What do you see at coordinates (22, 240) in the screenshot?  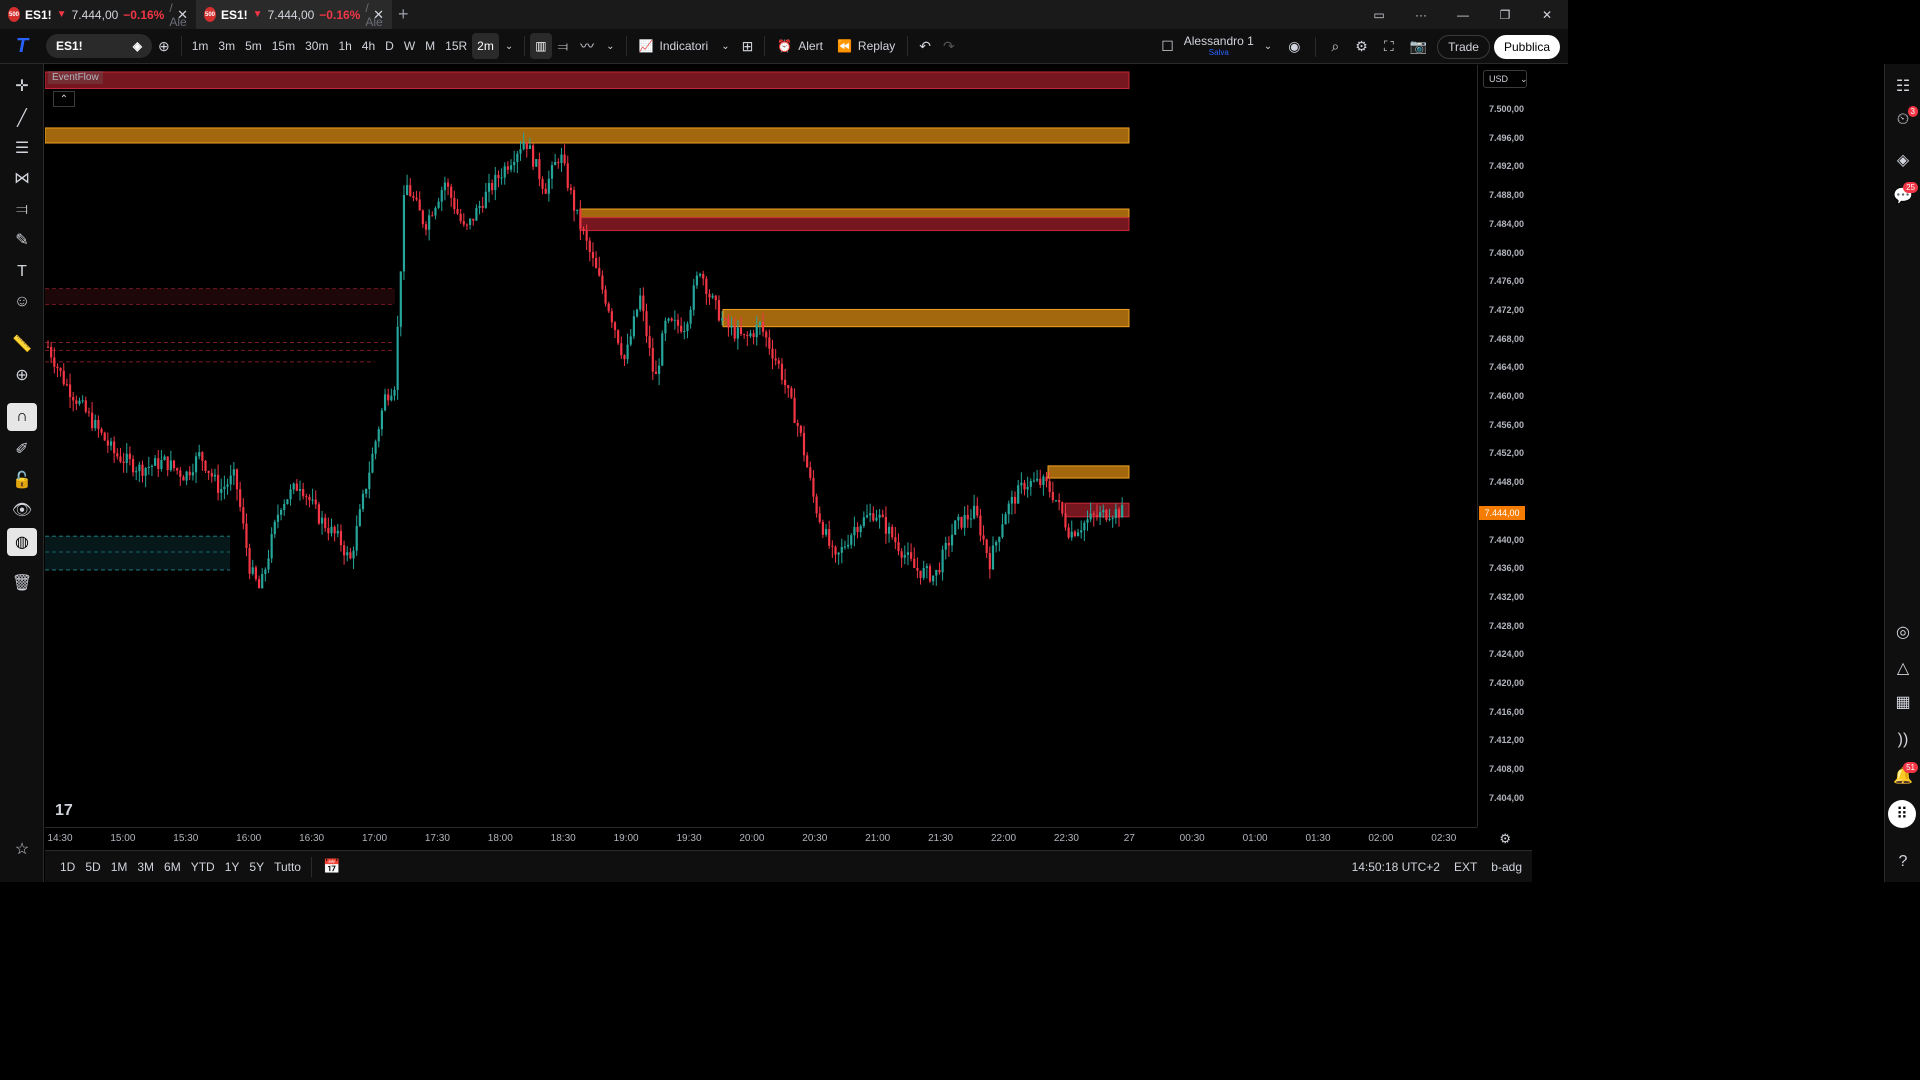 I see `brush-icon: ✎` at bounding box center [22, 240].